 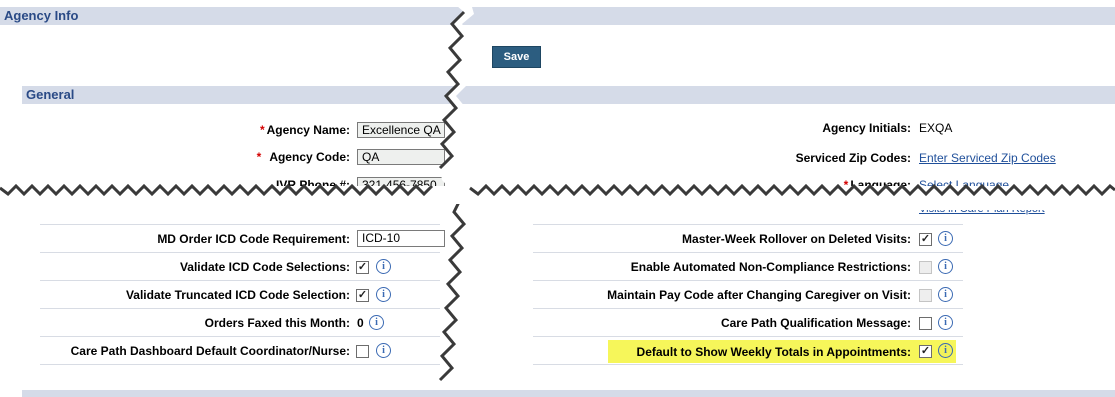 I want to click on agency-code-label: * Agency Code:, so click(x=303, y=157).